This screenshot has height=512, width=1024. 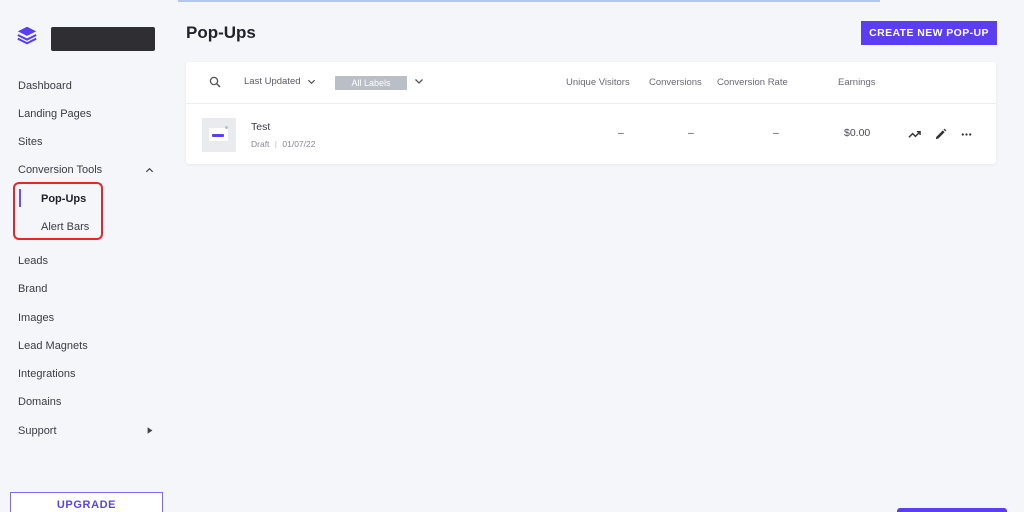 What do you see at coordinates (226, 127) in the screenshot?
I see `thumbnail-close-dot` at bounding box center [226, 127].